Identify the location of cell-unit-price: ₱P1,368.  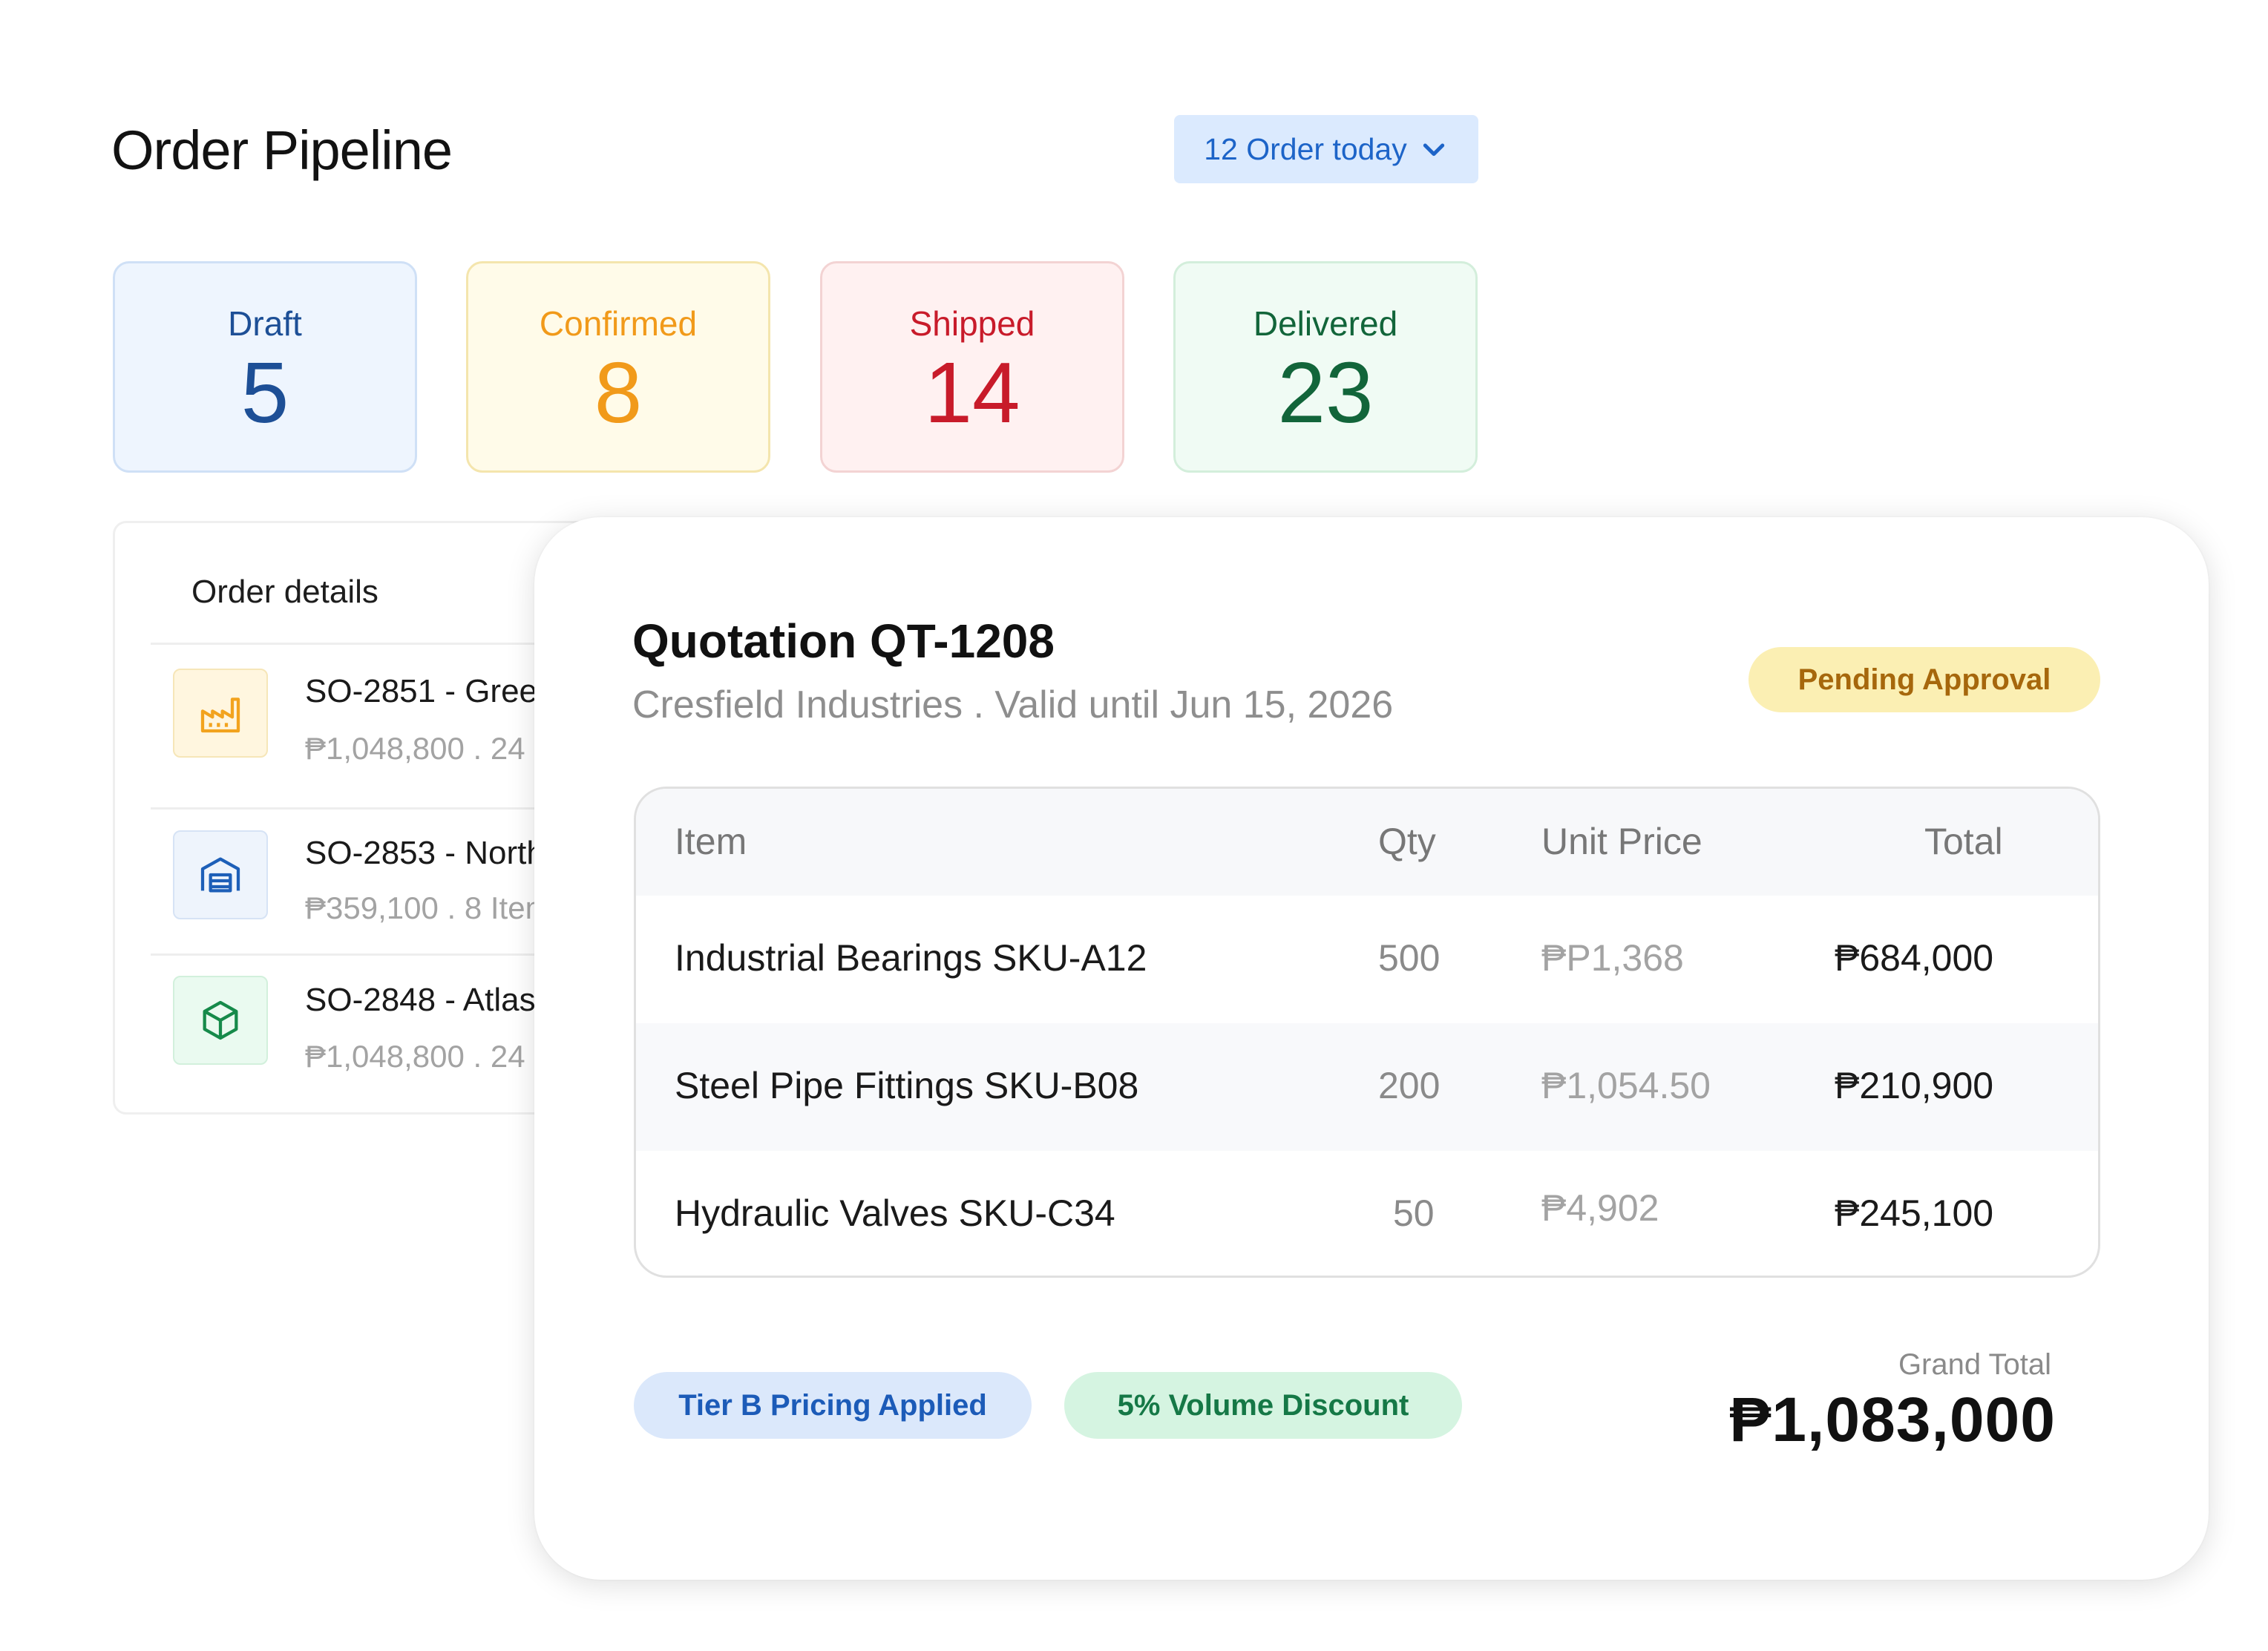
(1612, 958).